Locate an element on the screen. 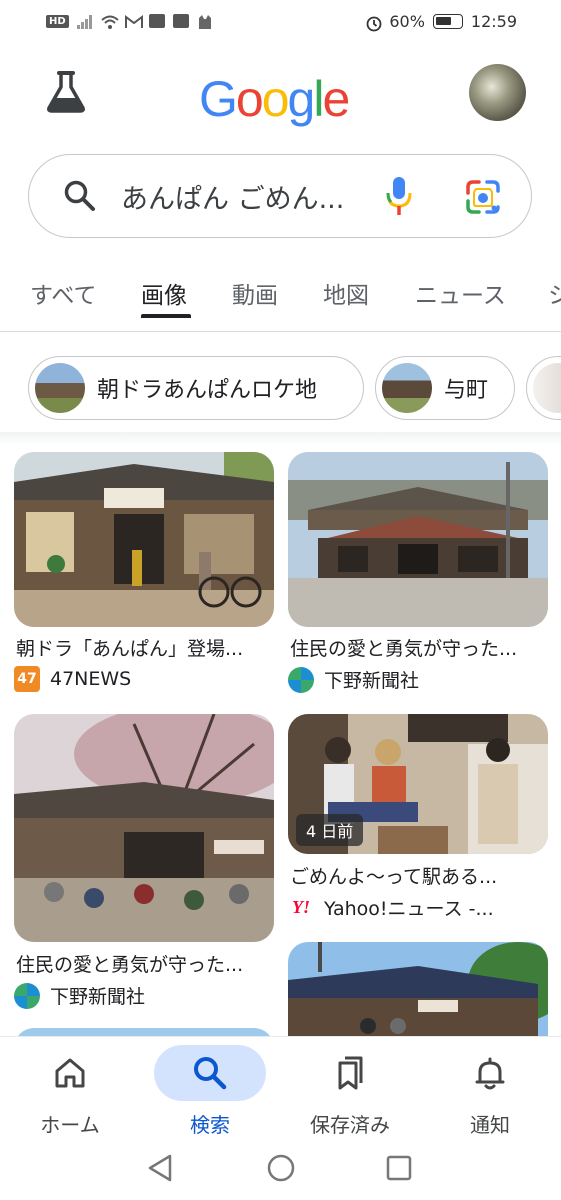 The image size is (561, 1200). tab-all: すべて is located at coordinates (63, 293).